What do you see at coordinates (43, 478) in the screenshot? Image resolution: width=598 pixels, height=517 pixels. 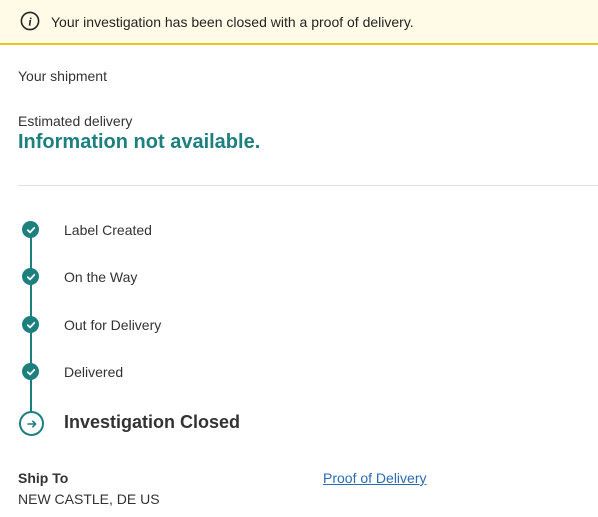 I see `ship-to-label: Ship To` at bounding box center [43, 478].